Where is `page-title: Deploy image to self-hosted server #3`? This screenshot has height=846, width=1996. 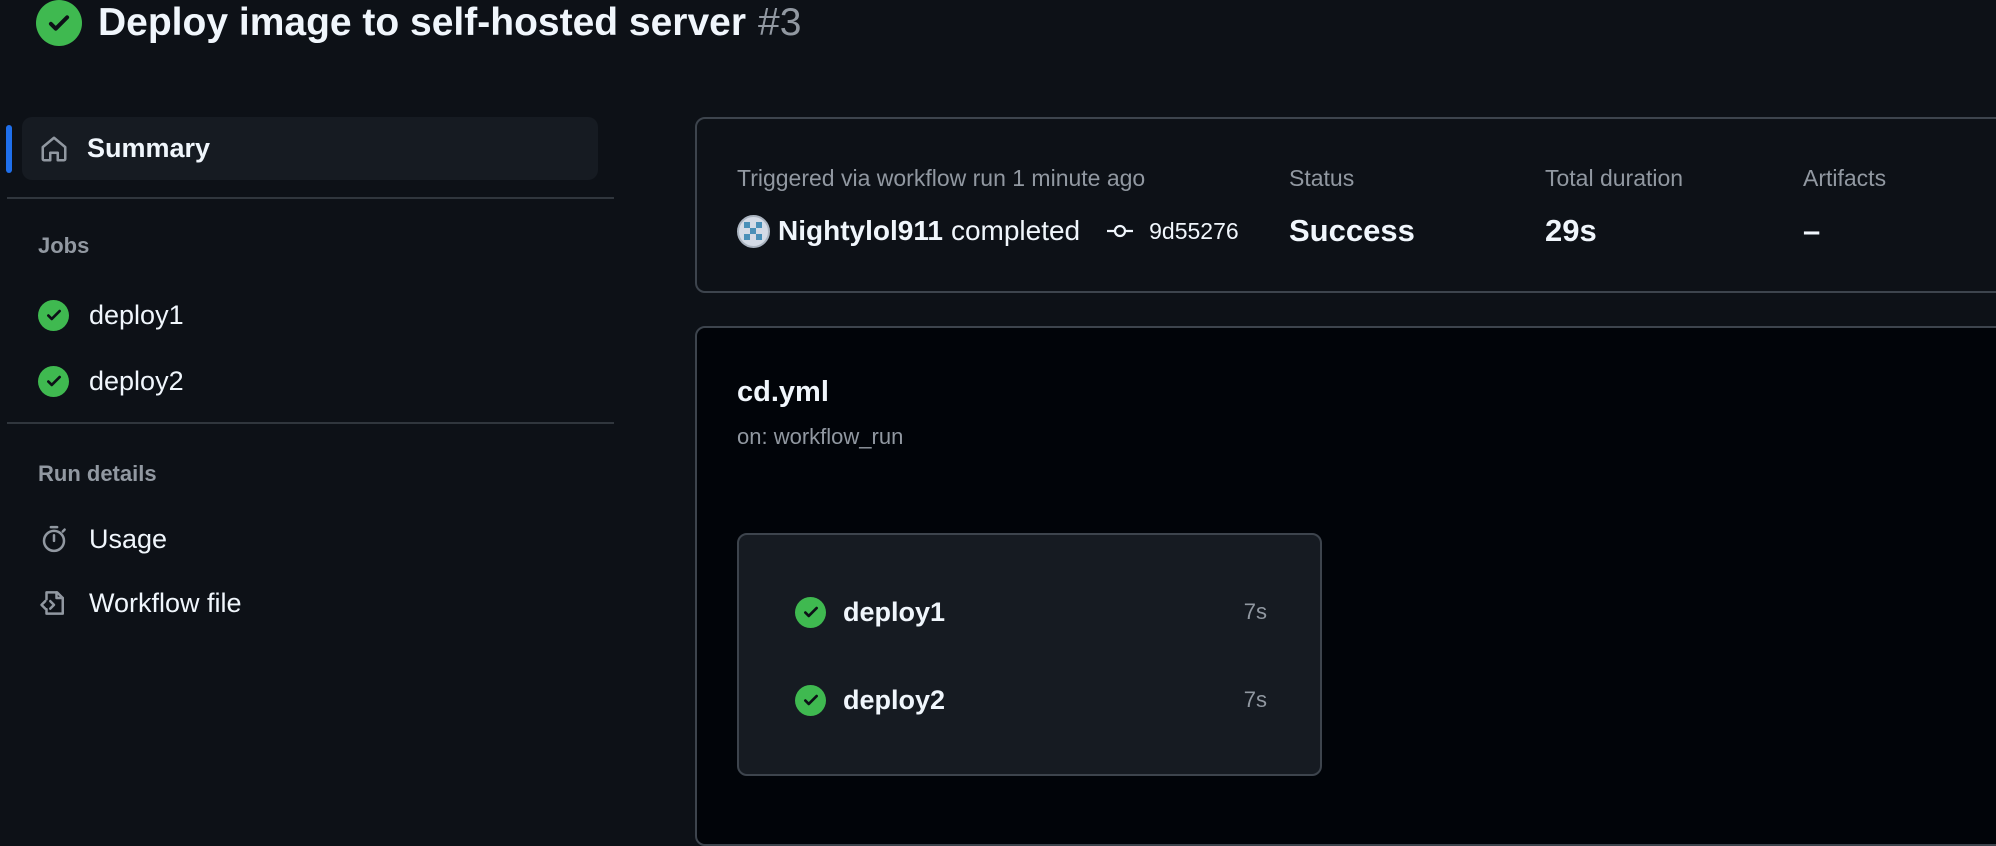 page-title: Deploy image to self-hosted server #3 is located at coordinates (449, 23).